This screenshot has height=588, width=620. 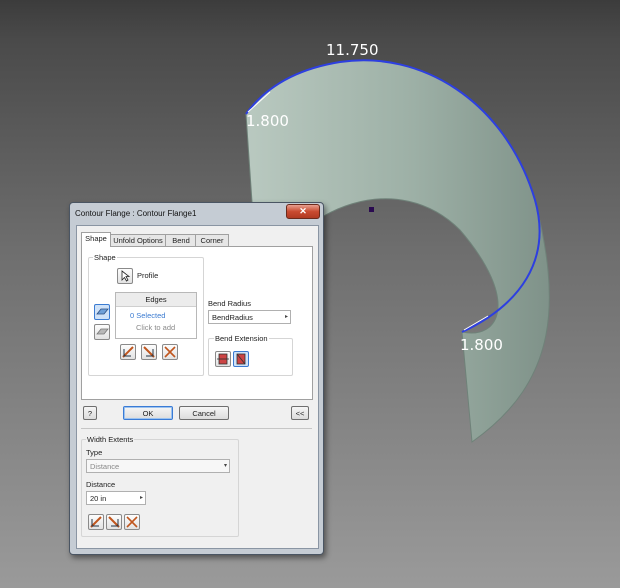 I want to click on shape-group-label: Shape, so click(x=105, y=257).